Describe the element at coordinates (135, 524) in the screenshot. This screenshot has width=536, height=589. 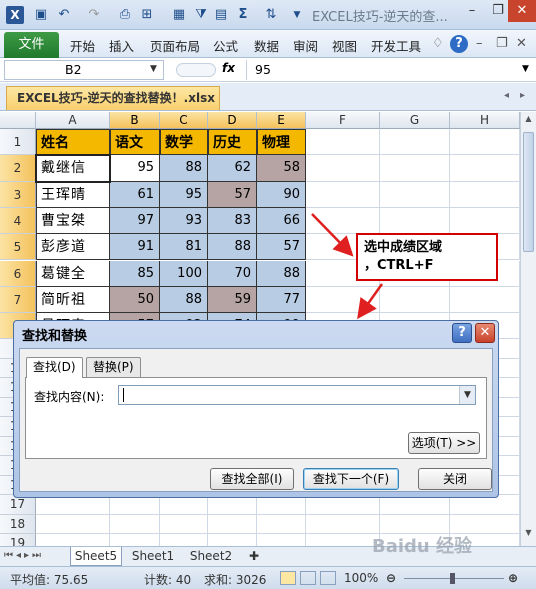
I see `cell-b18` at that location.